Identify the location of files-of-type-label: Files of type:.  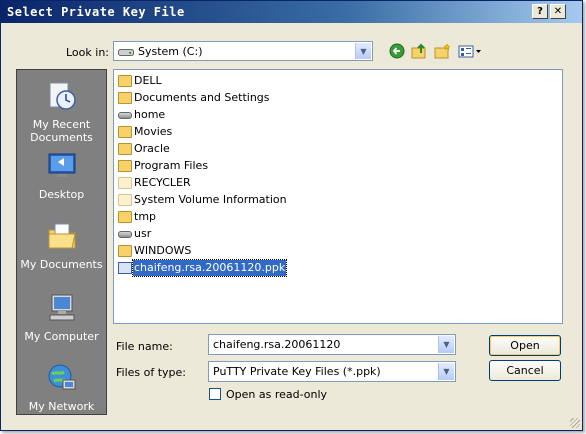
(151, 372).